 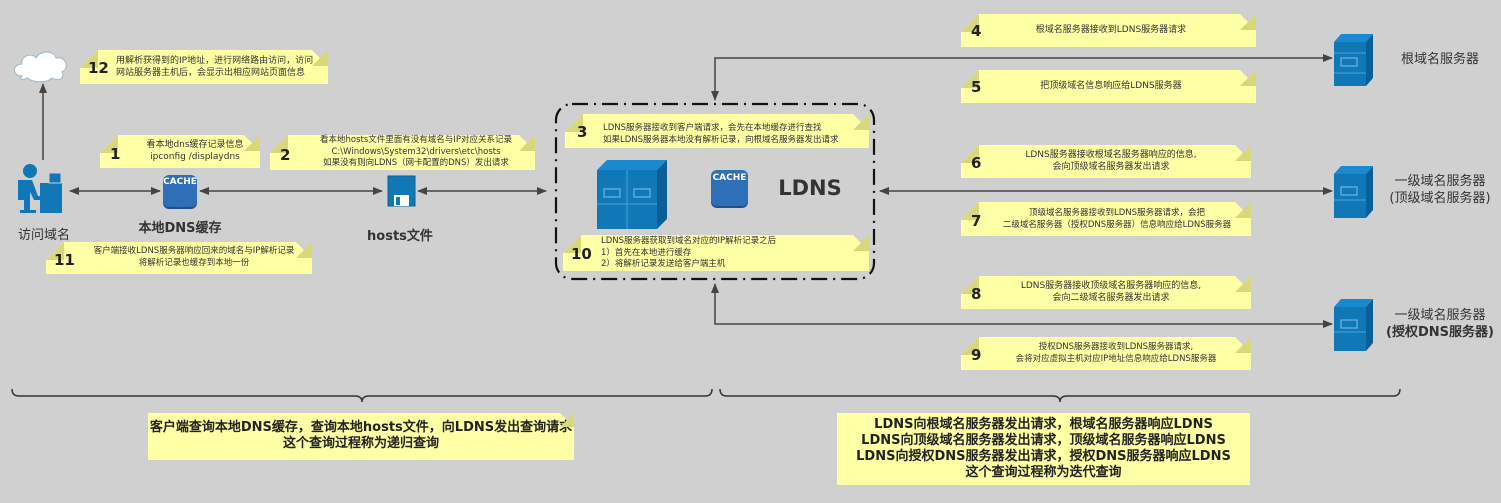 What do you see at coordinates (180, 228) in the screenshot?
I see `local-cache-label: 本地DNS缓存` at bounding box center [180, 228].